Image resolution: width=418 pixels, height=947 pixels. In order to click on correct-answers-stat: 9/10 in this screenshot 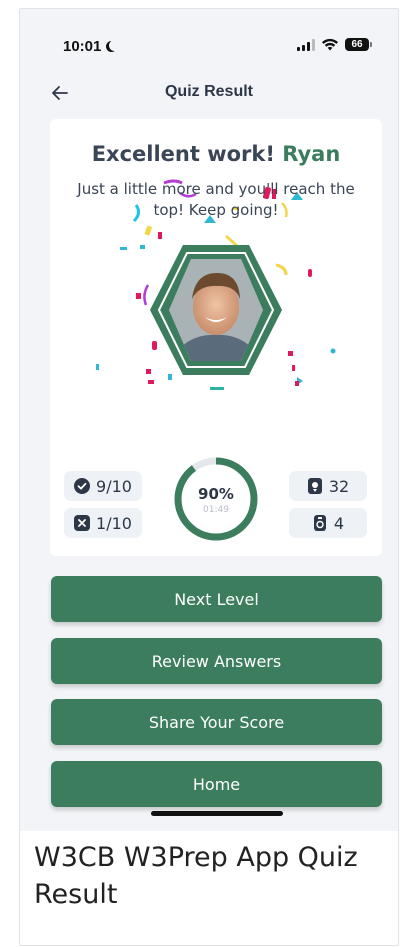, I will do `click(103, 486)`.